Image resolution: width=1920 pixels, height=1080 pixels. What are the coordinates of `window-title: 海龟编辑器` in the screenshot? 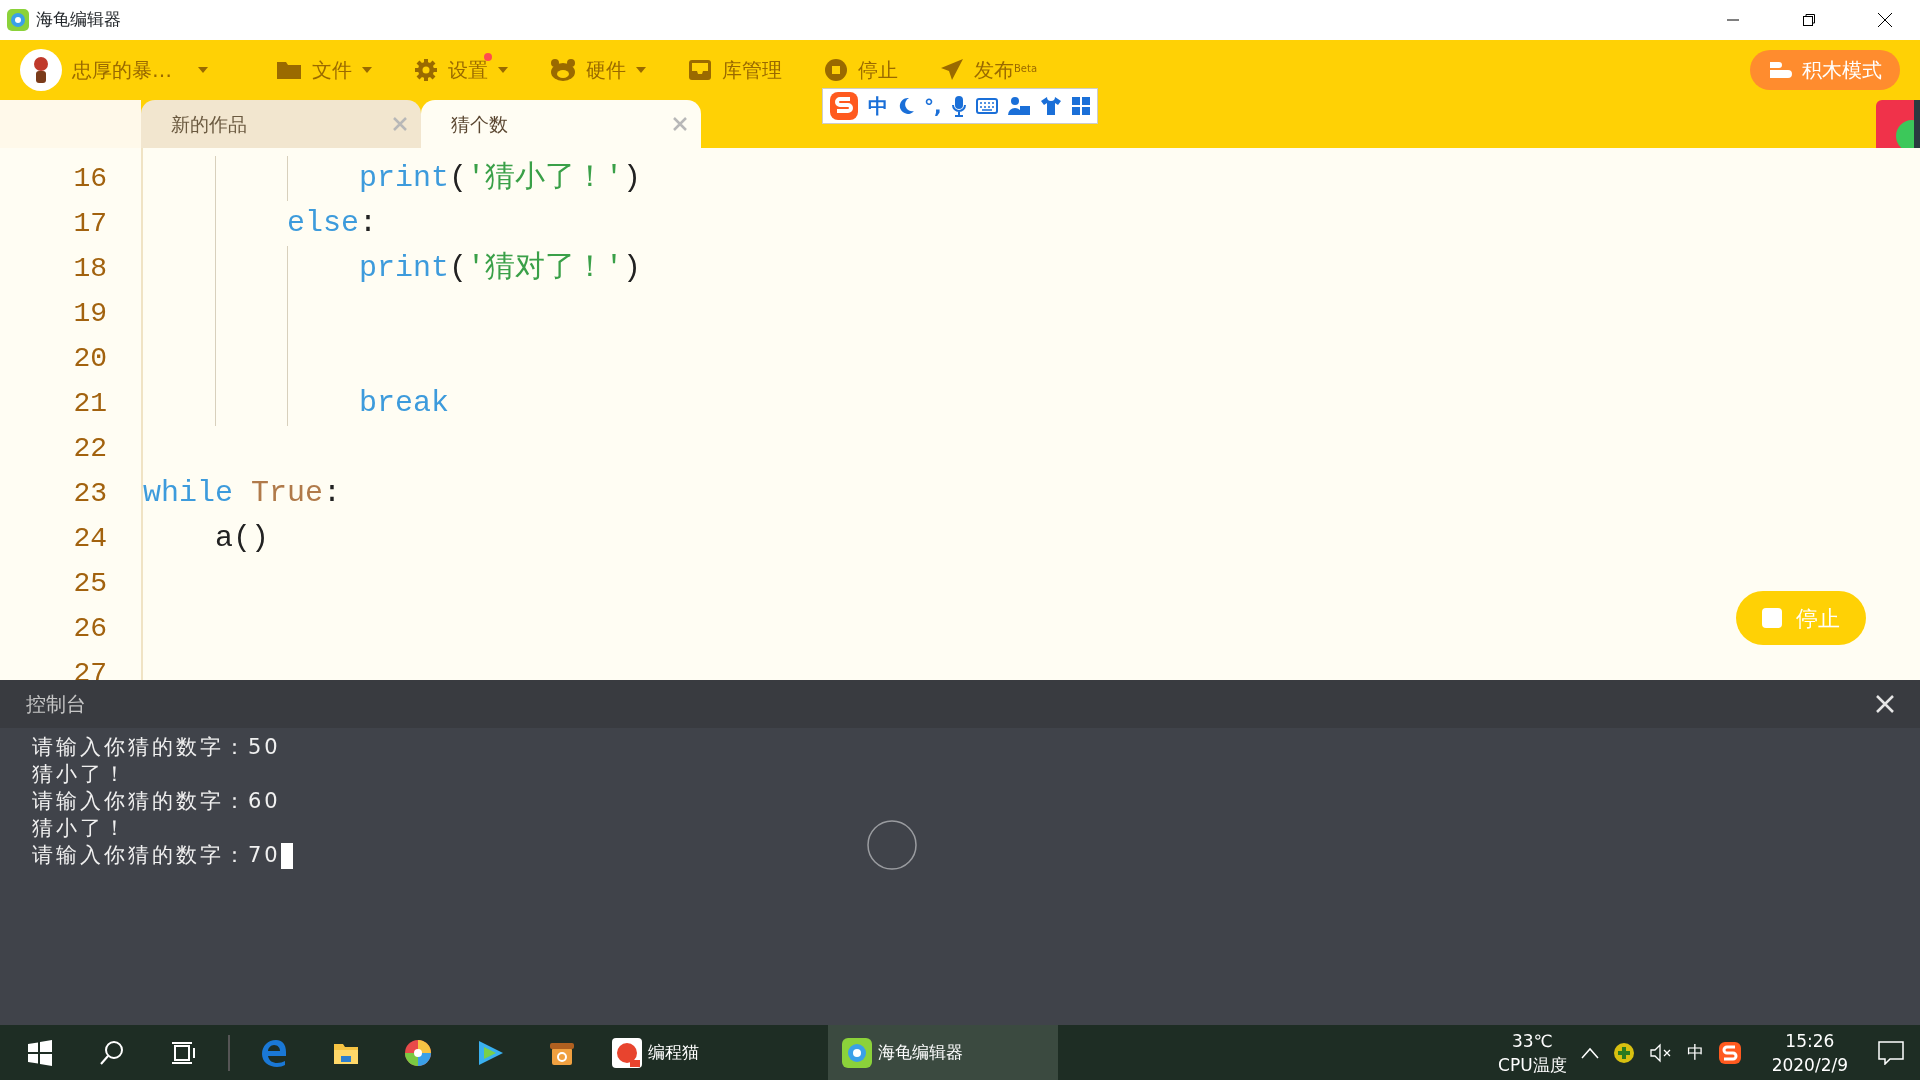 It's located at (78, 20).